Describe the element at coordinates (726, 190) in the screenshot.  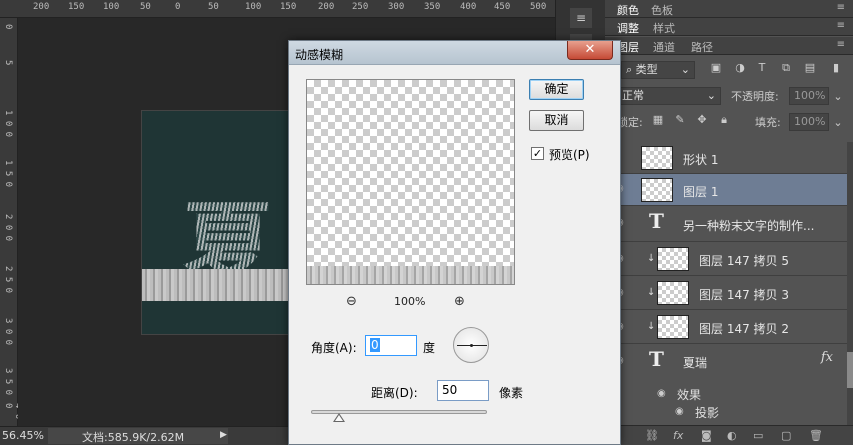
I see `layer-row: ◉ 图层 1` at that location.